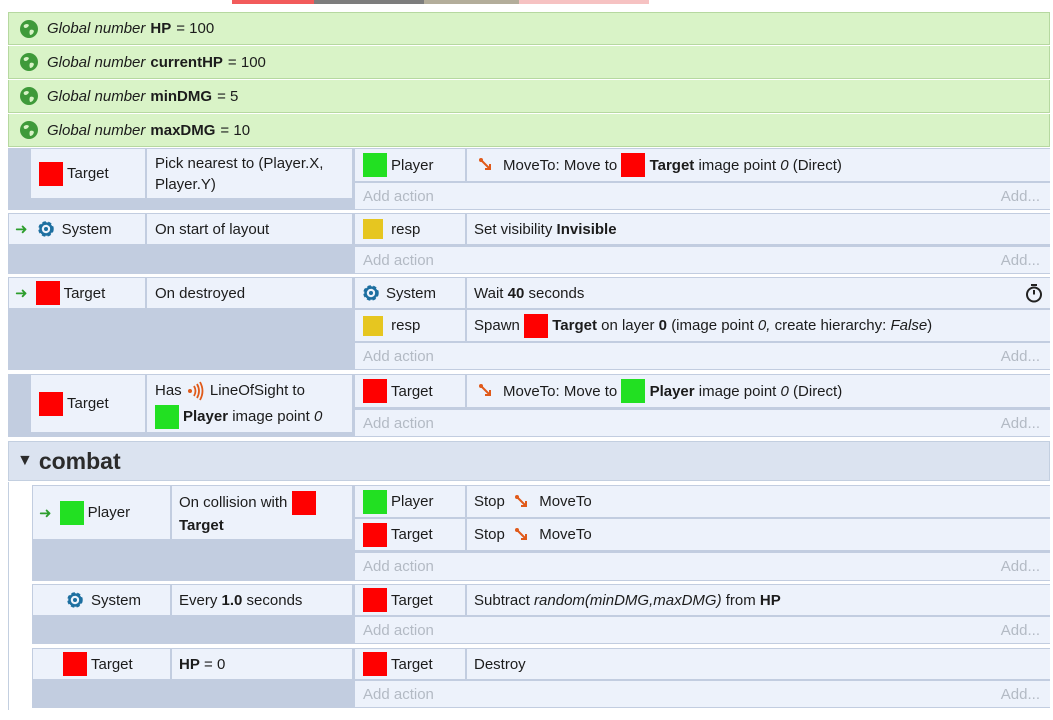 The height and width of the screenshot is (720, 1053). What do you see at coordinates (79, 460) in the screenshot?
I see `group-title: combat` at bounding box center [79, 460].